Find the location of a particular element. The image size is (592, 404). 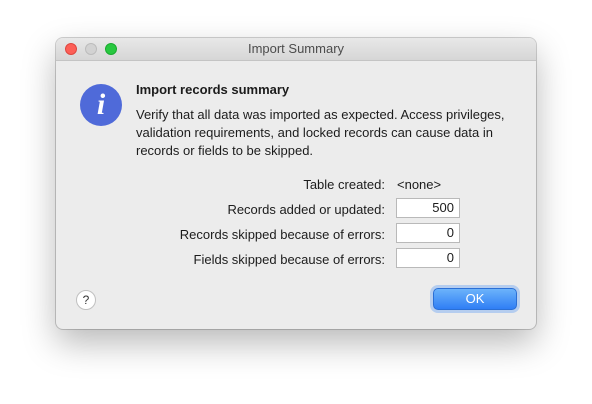

fields-skipped-label: Fields skipped because of errors: is located at coordinates (289, 259).